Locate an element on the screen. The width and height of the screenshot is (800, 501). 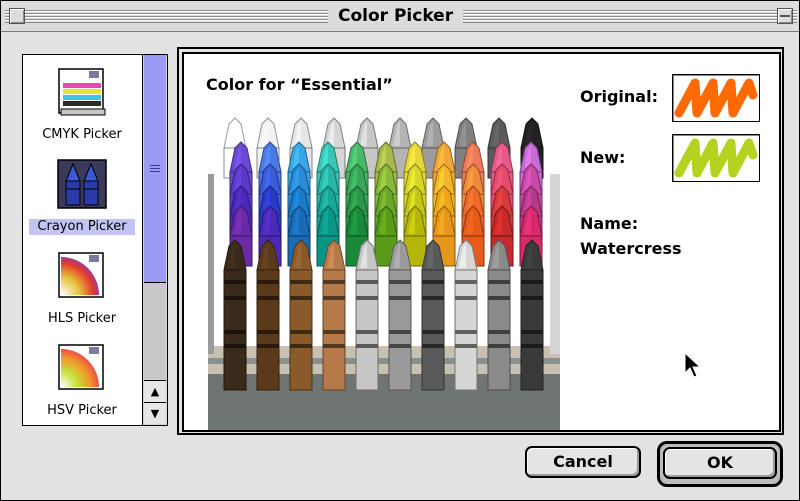
scroll-up-arrow-icon: ▲ is located at coordinates (155, 391).